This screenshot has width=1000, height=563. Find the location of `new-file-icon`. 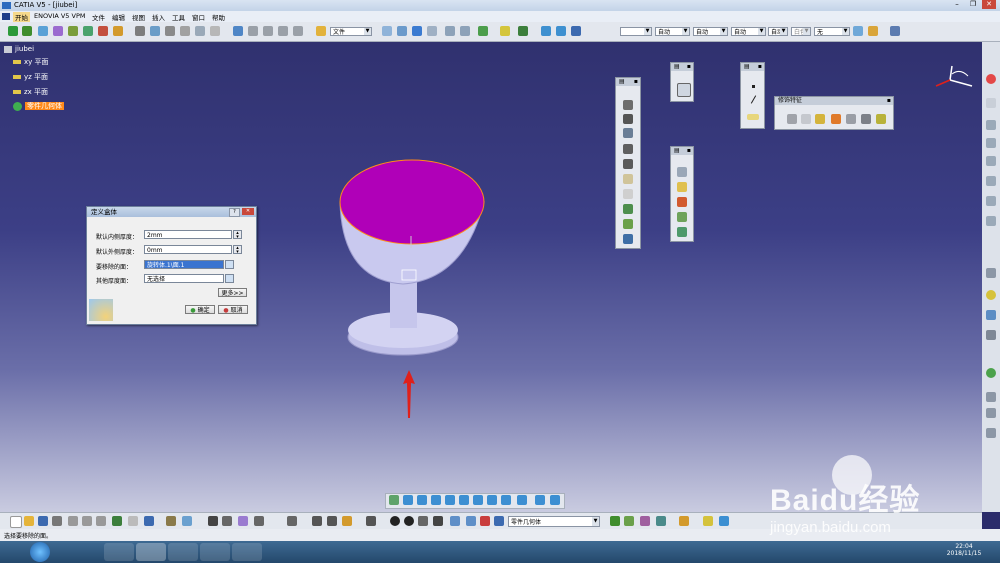

new-file-icon is located at coordinates (16, 522).